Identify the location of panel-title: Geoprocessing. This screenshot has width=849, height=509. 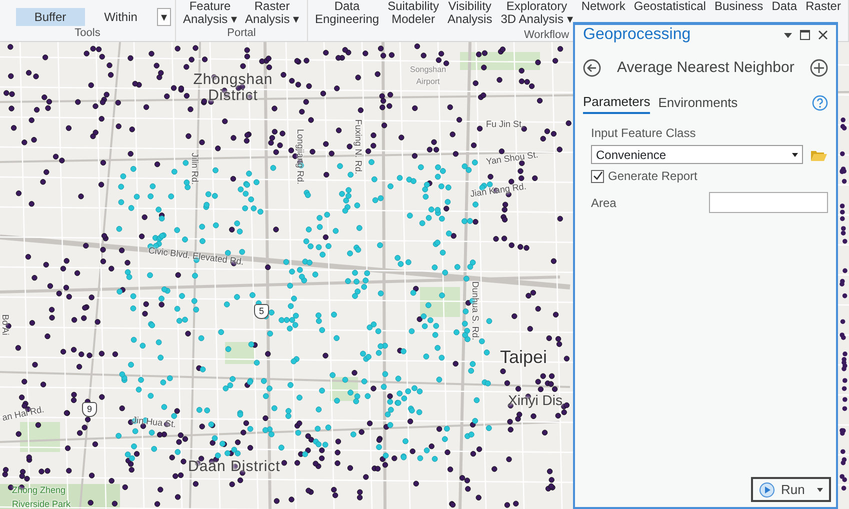
(637, 35).